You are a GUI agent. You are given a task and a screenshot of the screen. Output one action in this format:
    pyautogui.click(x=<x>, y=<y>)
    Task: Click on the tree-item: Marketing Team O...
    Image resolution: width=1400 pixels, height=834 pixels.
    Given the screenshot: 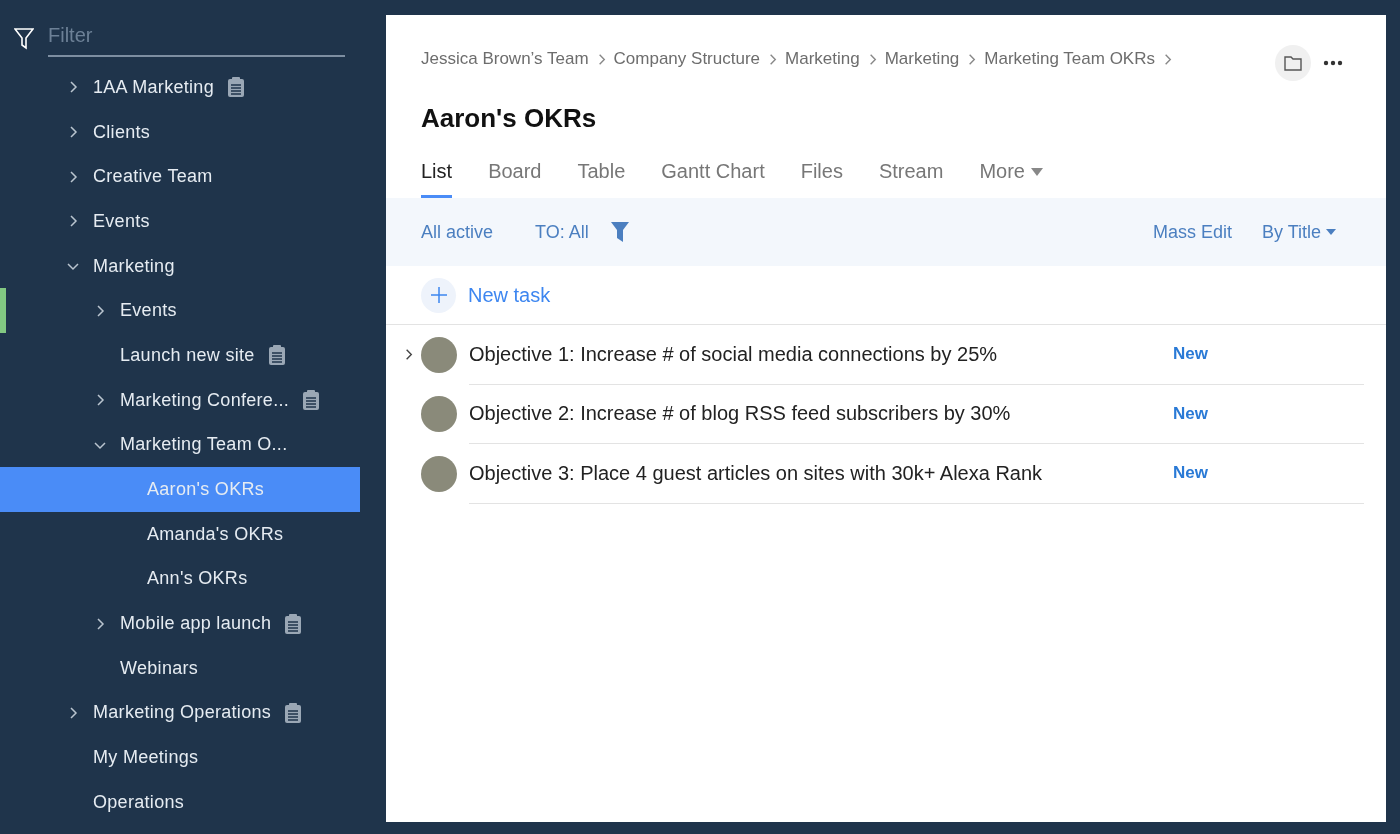 What is the action you would take?
    pyautogui.click(x=180, y=445)
    